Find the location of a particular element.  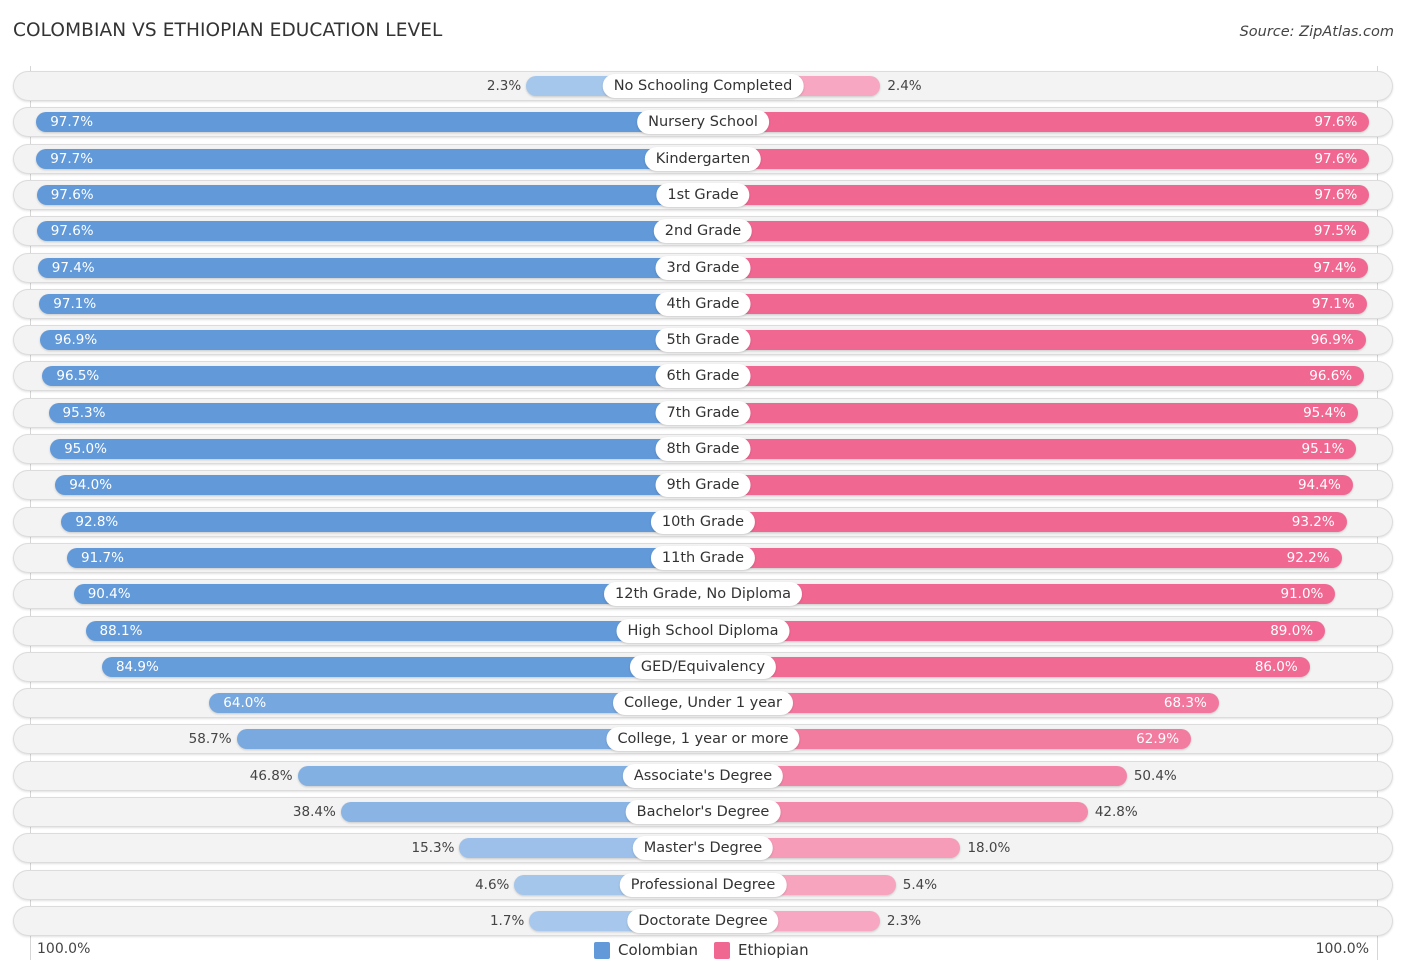

category-label: Professional Degree is located at coordinates (703, 884).